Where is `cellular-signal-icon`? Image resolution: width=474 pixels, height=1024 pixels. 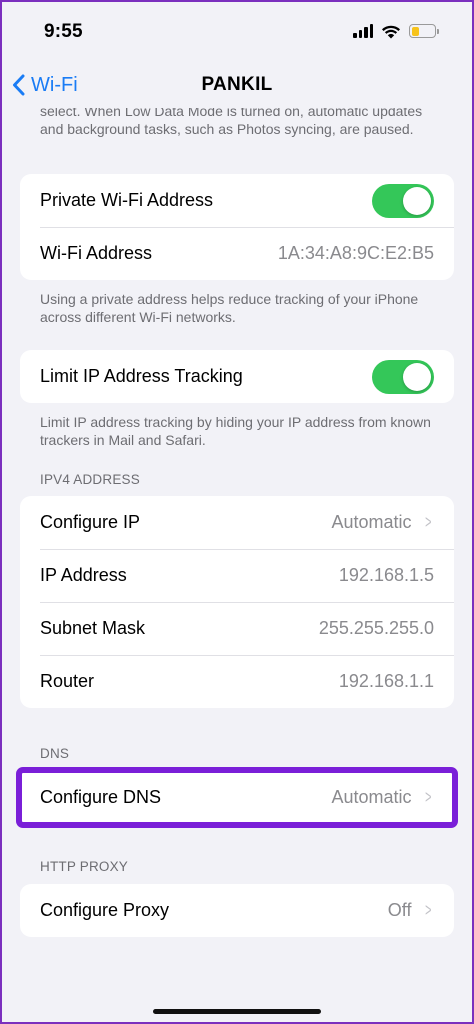 cellular-signal-icon is located at coordinates (363, 31).